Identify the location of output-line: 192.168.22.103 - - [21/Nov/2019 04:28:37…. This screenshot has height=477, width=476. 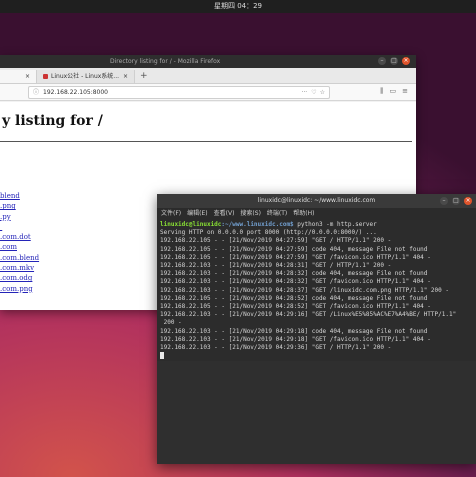
(304, 290).